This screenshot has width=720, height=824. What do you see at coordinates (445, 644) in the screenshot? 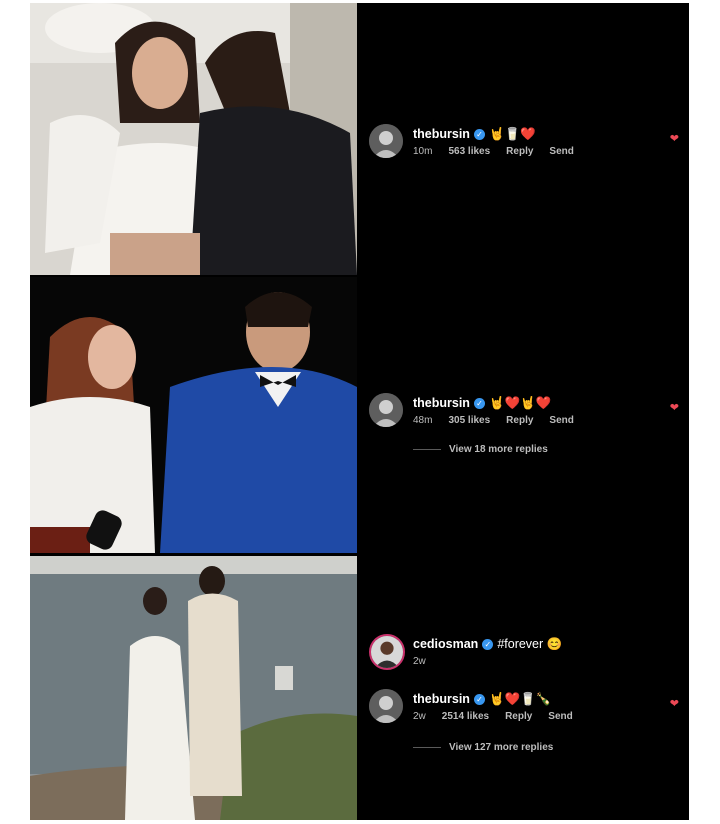
I see `username: cediosman` at bounding box center [445, 644].